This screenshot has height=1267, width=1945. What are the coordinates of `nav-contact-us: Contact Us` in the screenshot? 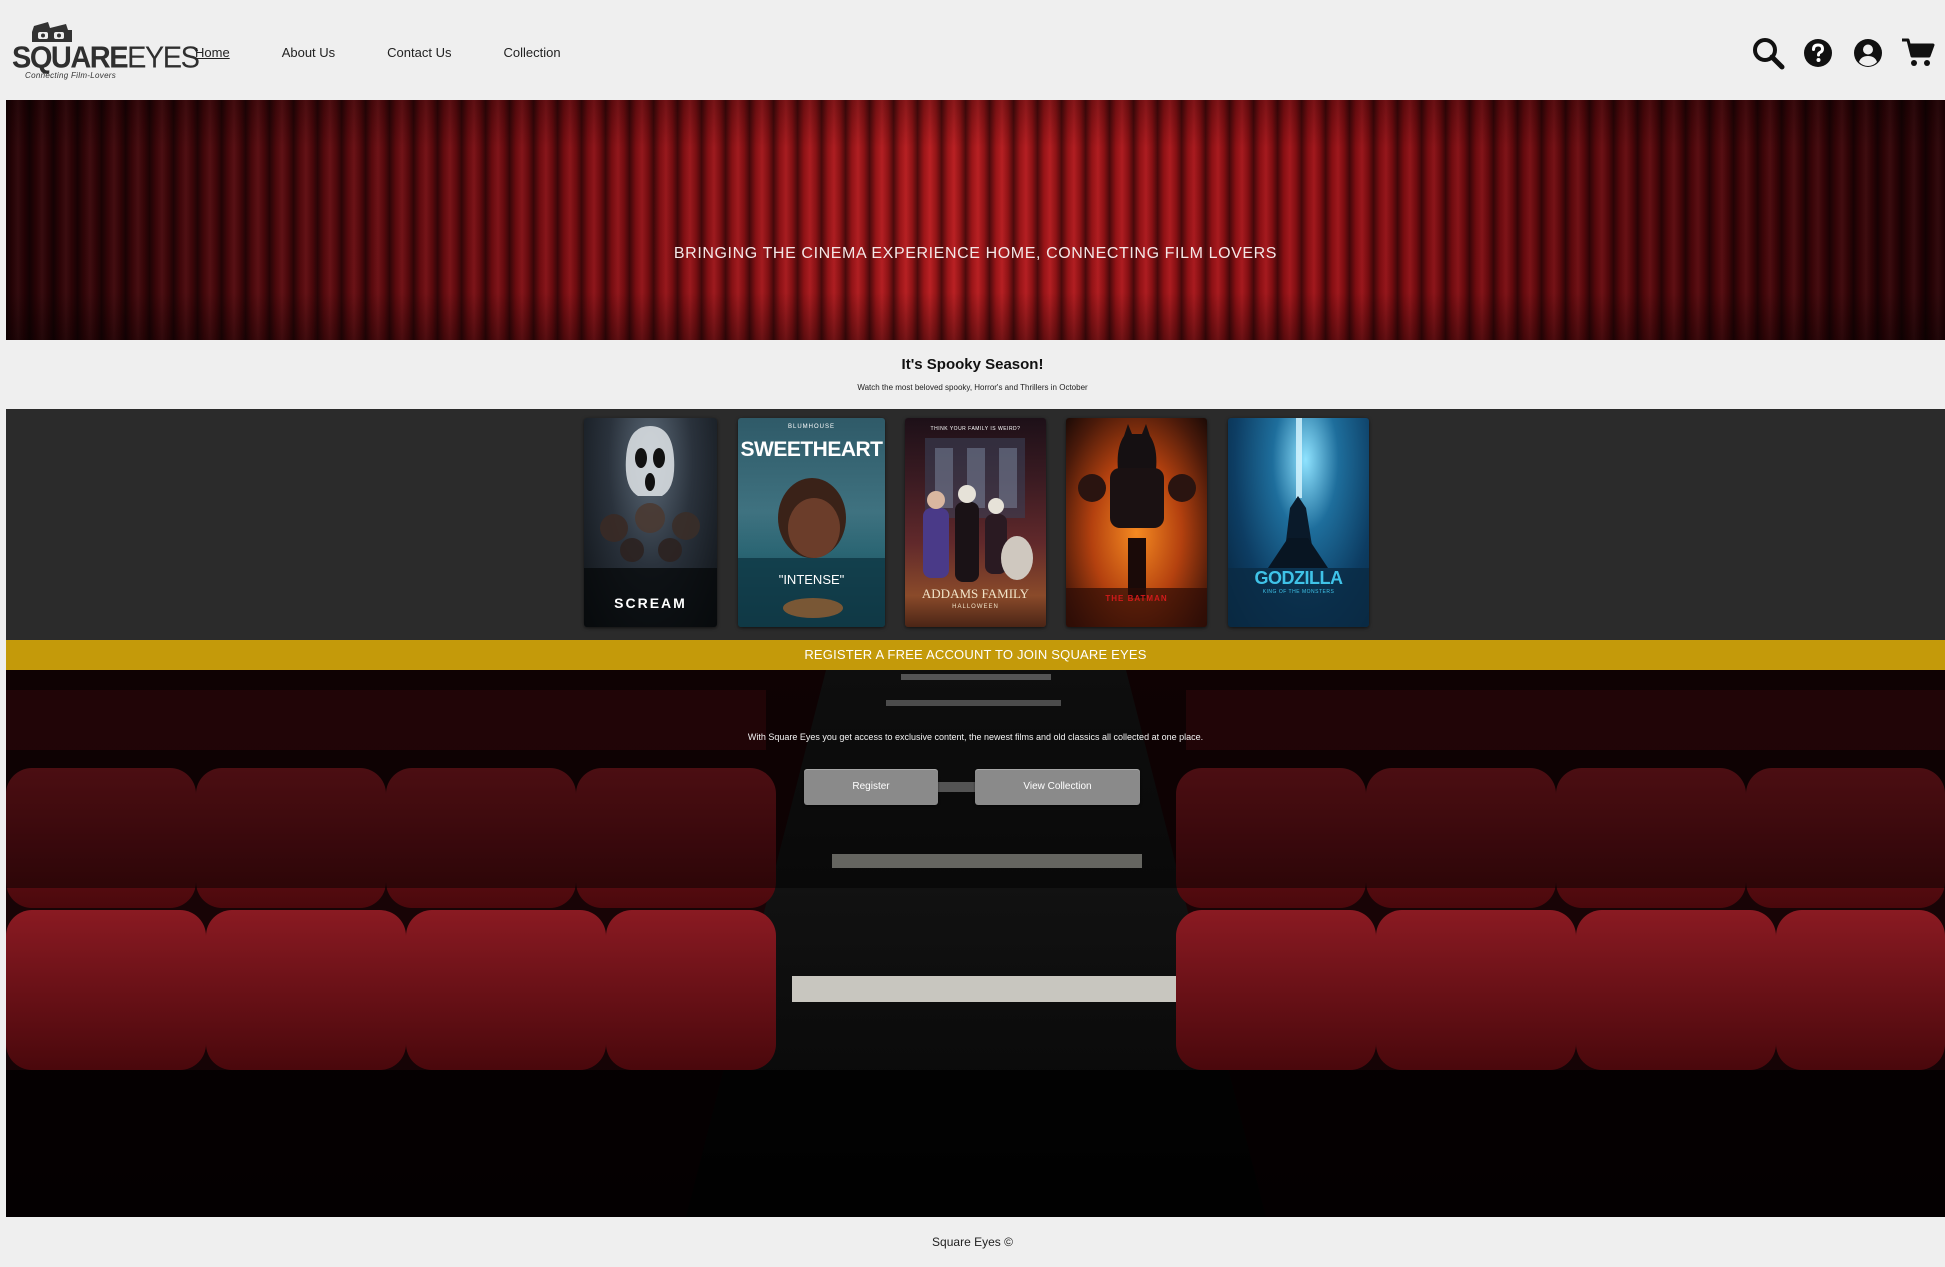 It's located at (419, 52).